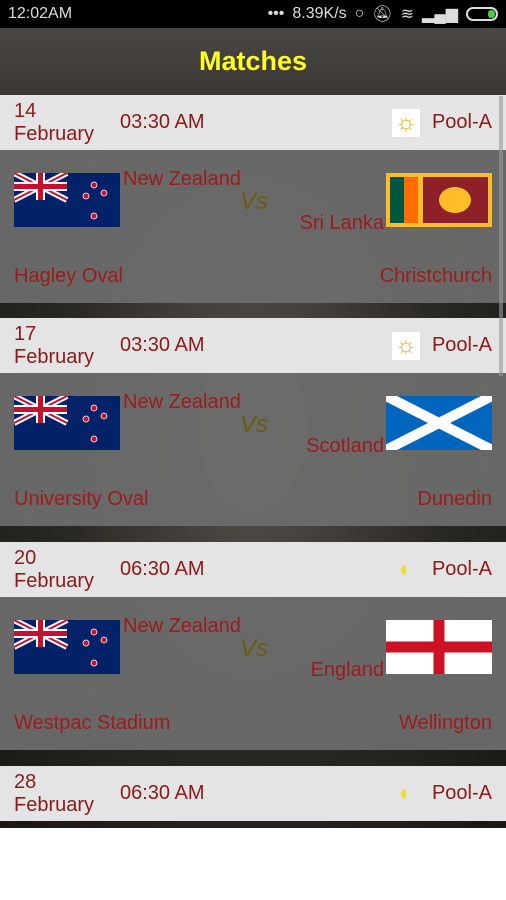  Describe the element at coordinates (501, 236) in the screenshot. I see `scrollbar` at that location.